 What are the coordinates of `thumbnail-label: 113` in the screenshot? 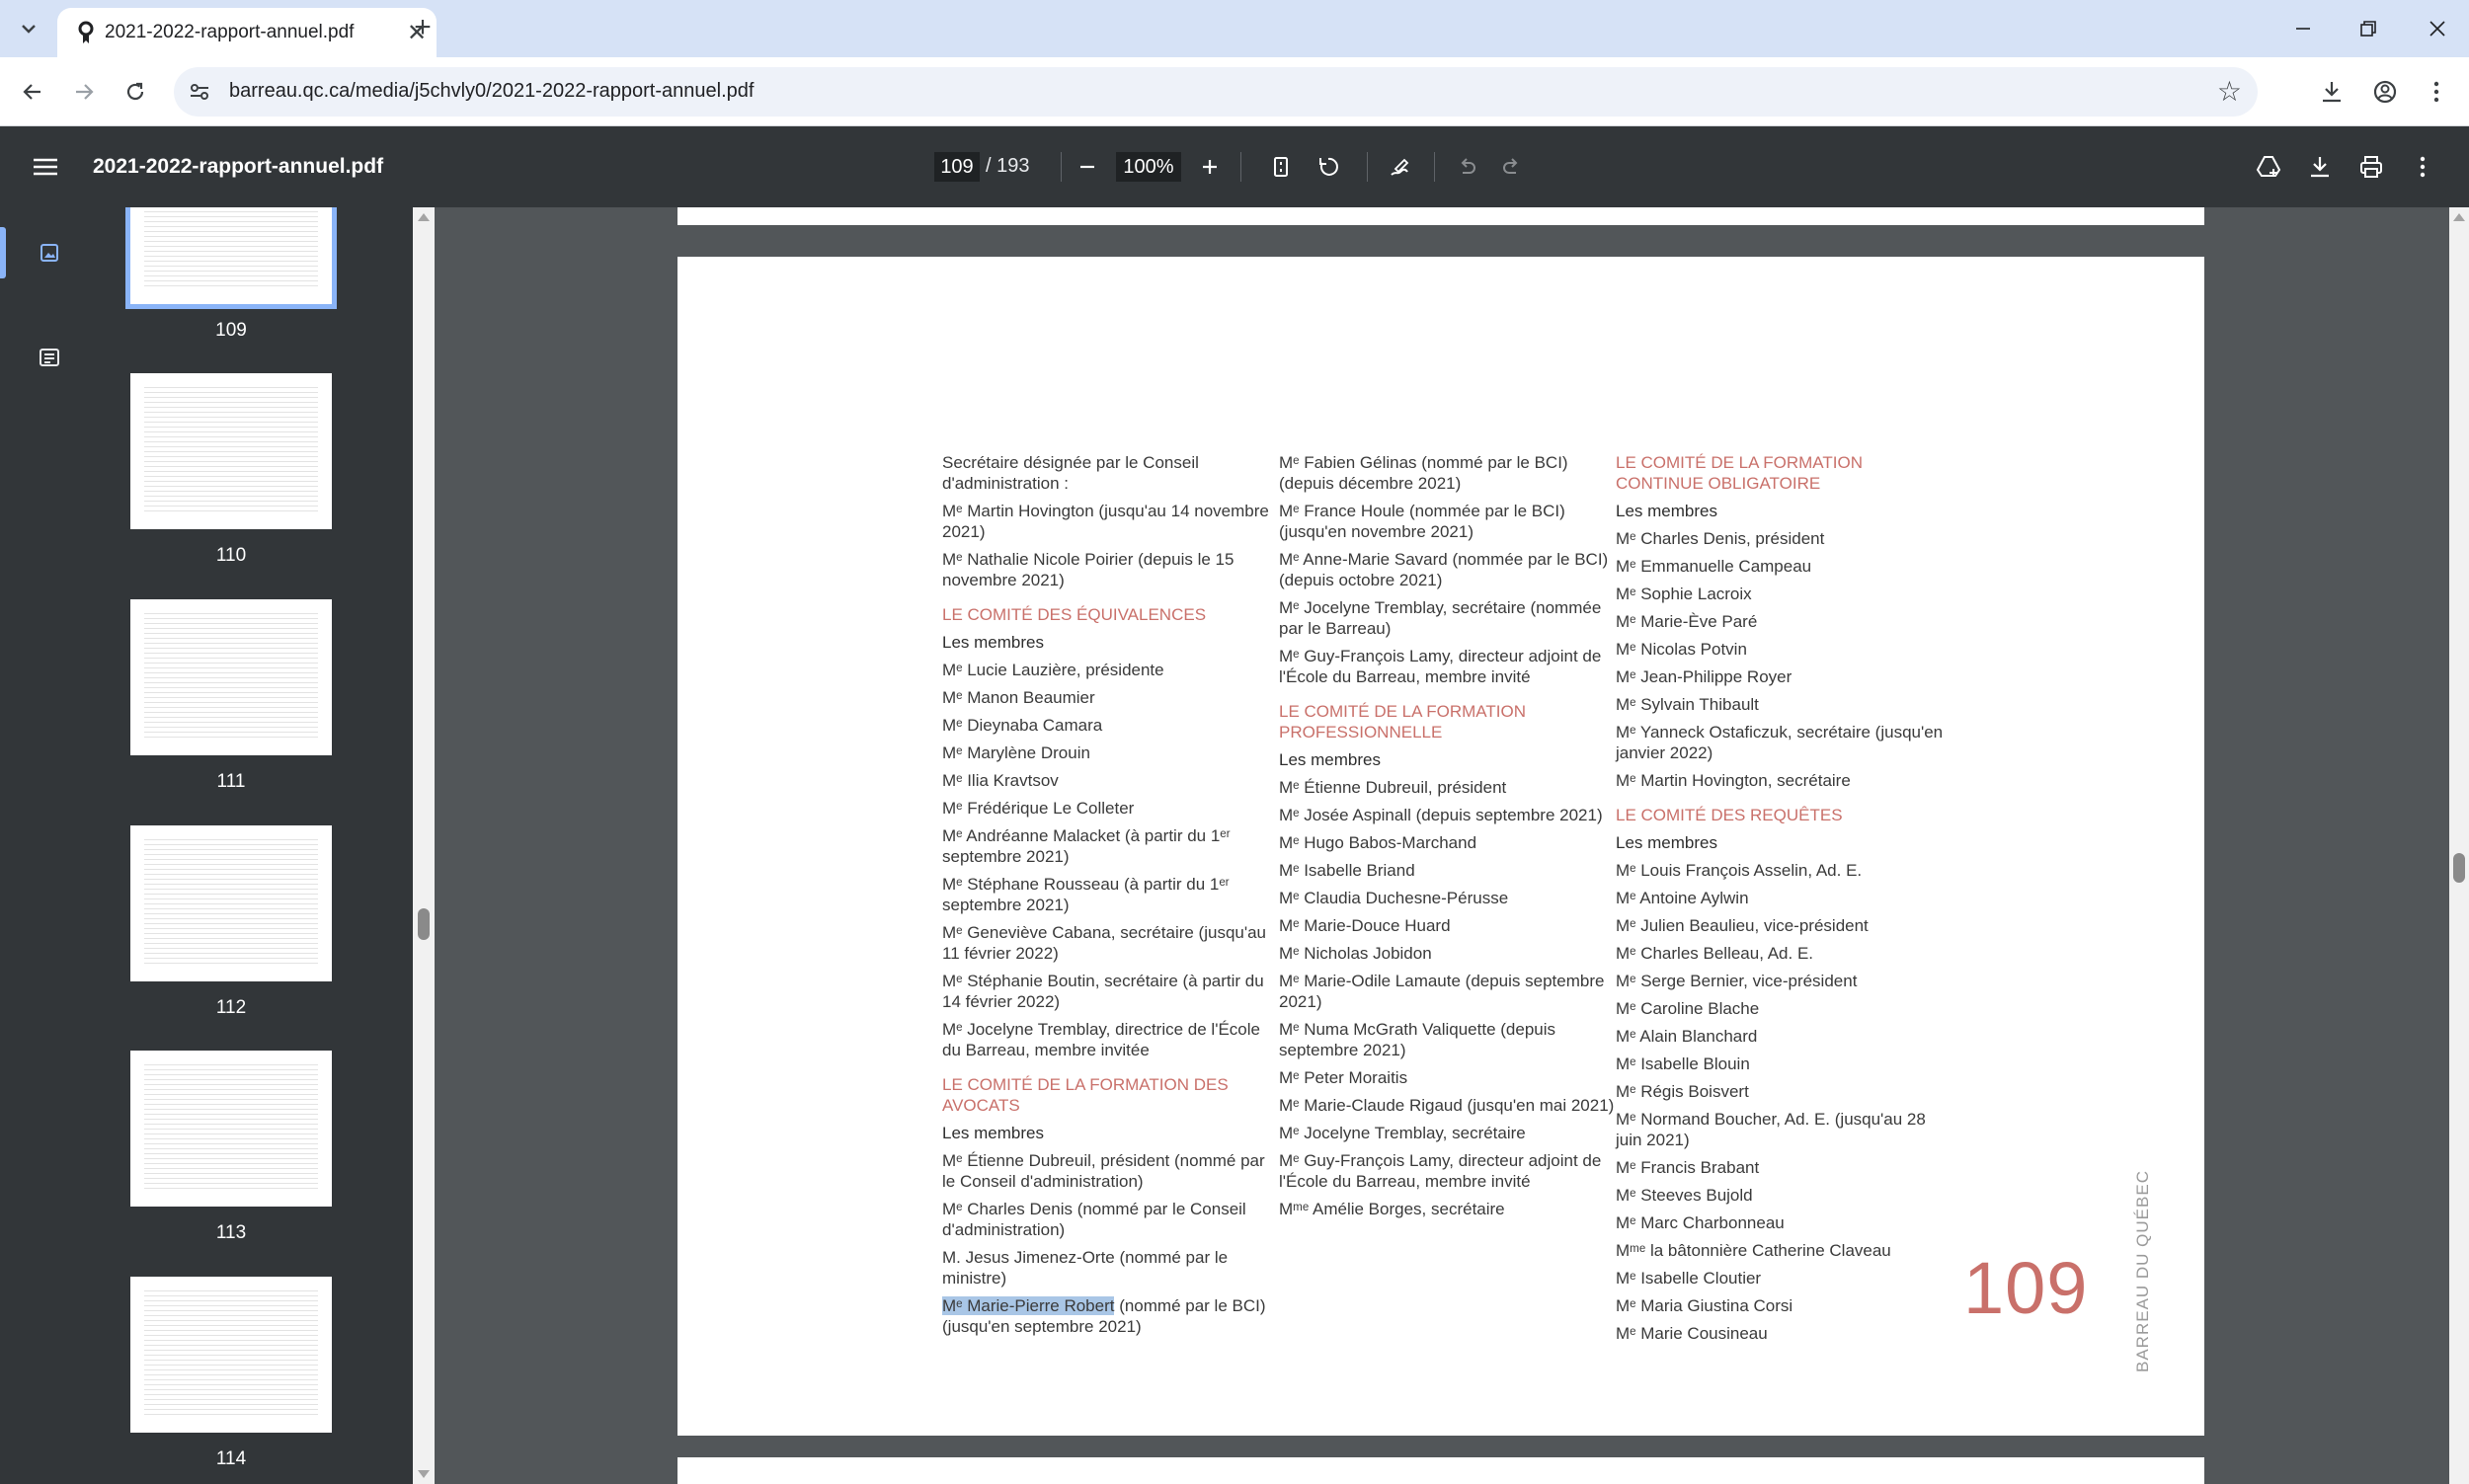 It's located at (231, 1233).